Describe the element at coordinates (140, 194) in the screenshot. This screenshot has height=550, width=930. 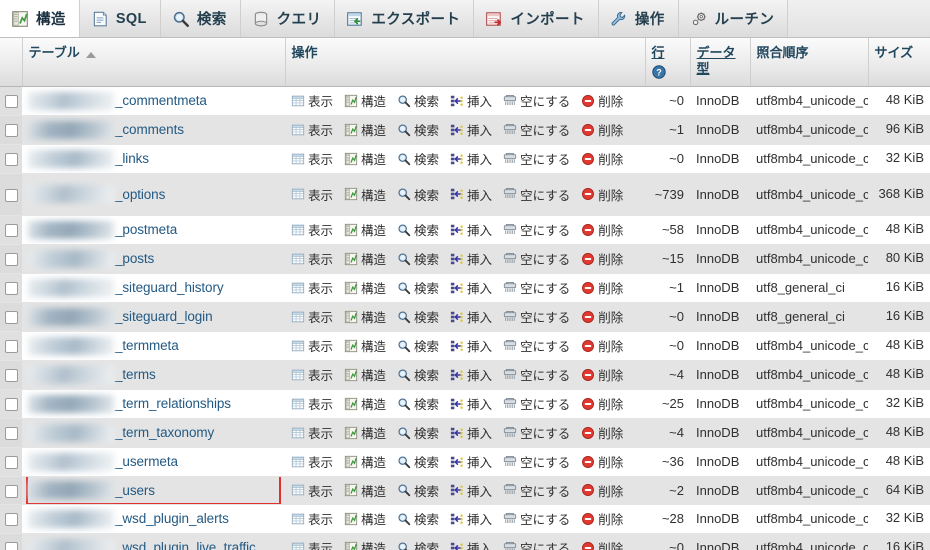
I see `table-name-link: _options` at that location.